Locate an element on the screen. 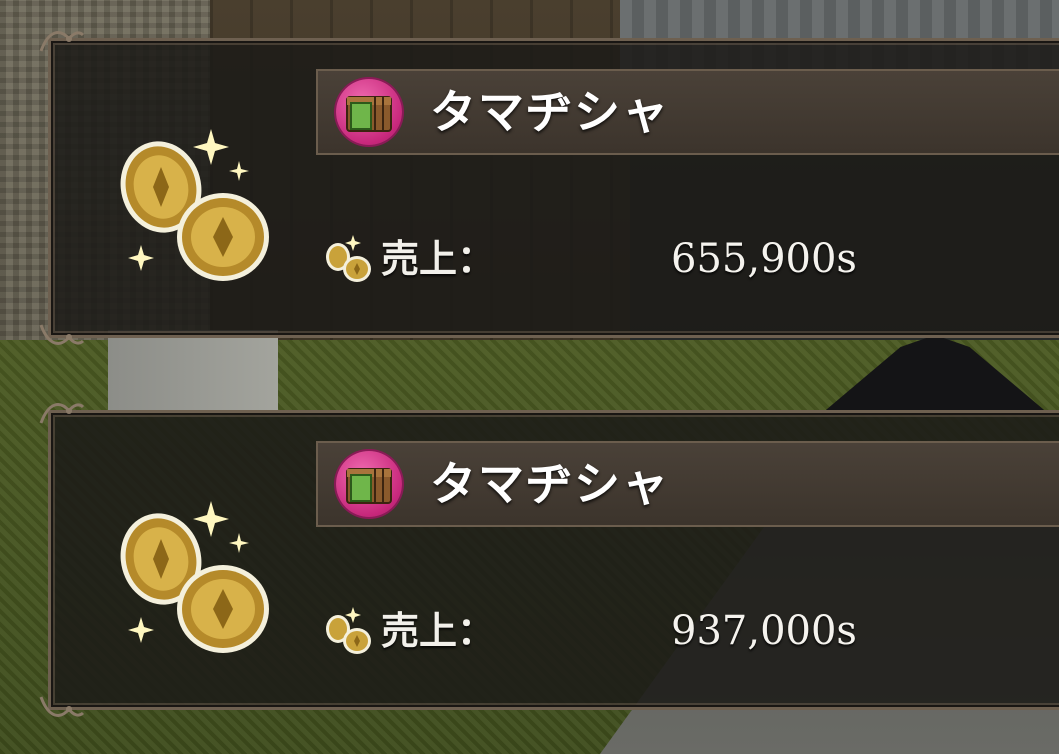  sales-row: 売上： 655,900s is located at coordinates (621, 259).